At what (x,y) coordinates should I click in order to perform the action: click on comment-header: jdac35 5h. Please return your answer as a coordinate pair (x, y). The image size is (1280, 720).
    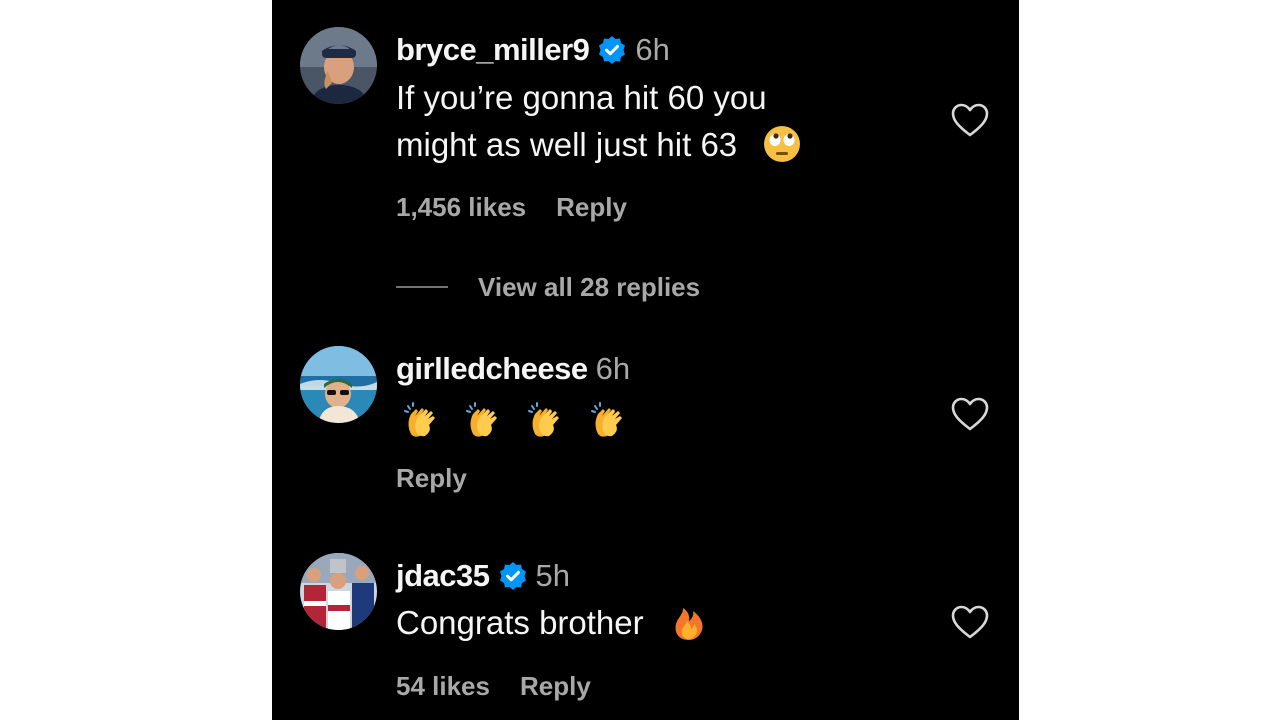
    Looking at the image, I should click on (483, 576).